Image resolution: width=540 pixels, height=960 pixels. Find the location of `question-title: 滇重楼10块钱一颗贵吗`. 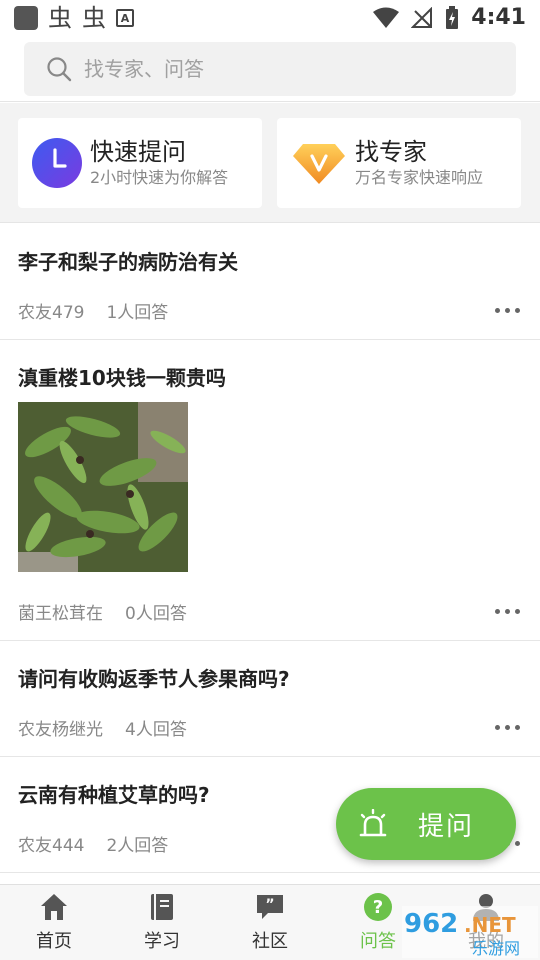

question-title: 滇重楼10块钱一颗贵吗 is located at coordinates (122, 376).